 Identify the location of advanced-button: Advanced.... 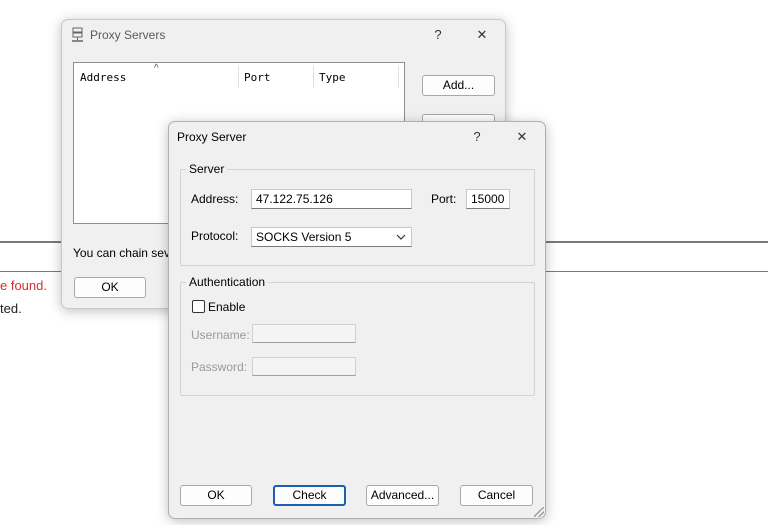
(402, 495).